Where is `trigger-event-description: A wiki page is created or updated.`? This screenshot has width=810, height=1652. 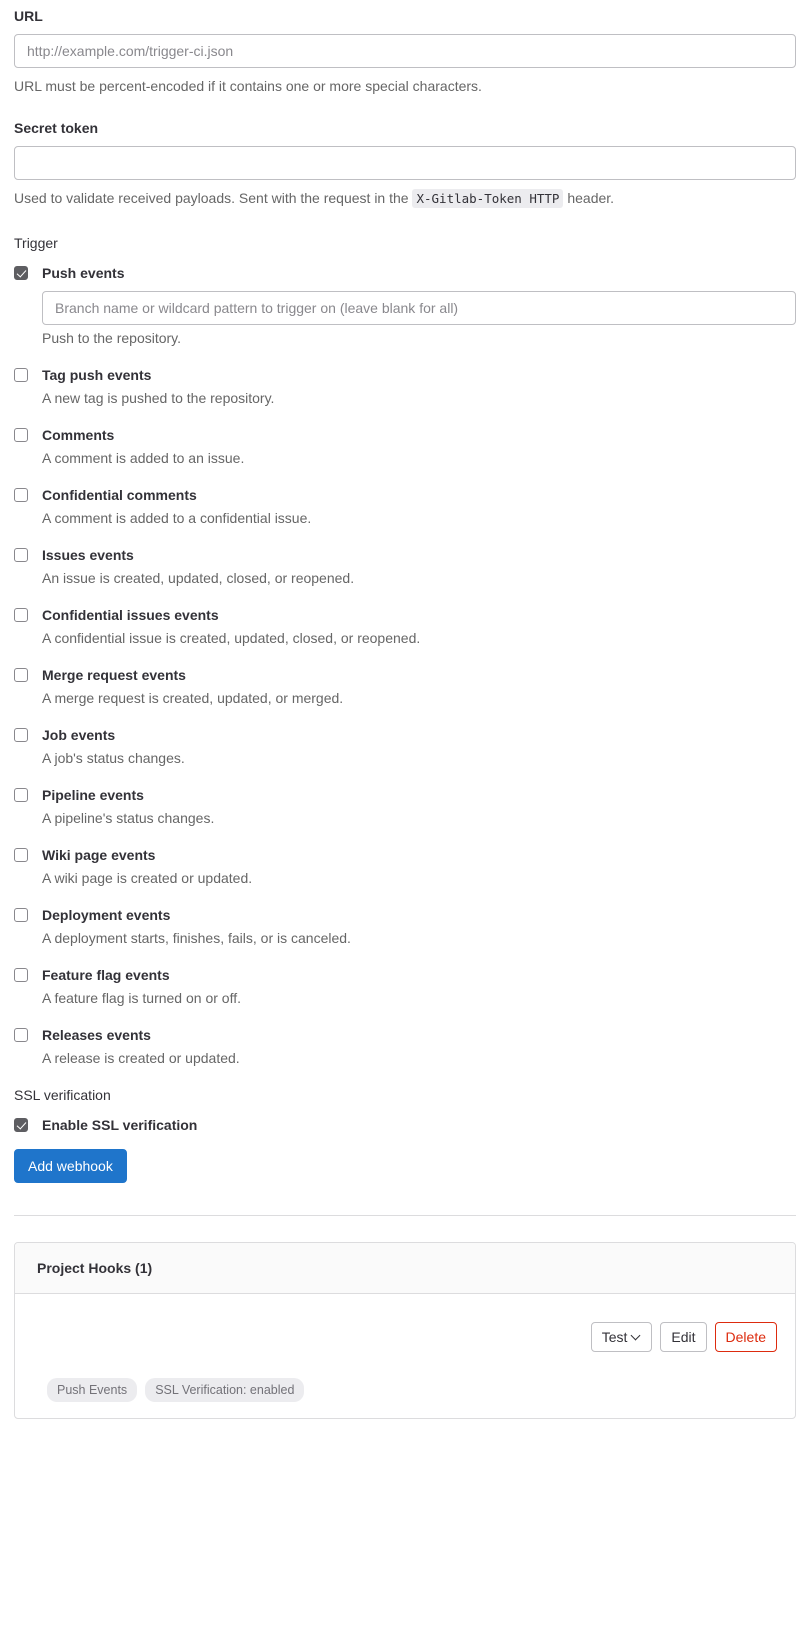 trigger-event-description: A wiki page is created or updated. is located at coordinates (147, 878).